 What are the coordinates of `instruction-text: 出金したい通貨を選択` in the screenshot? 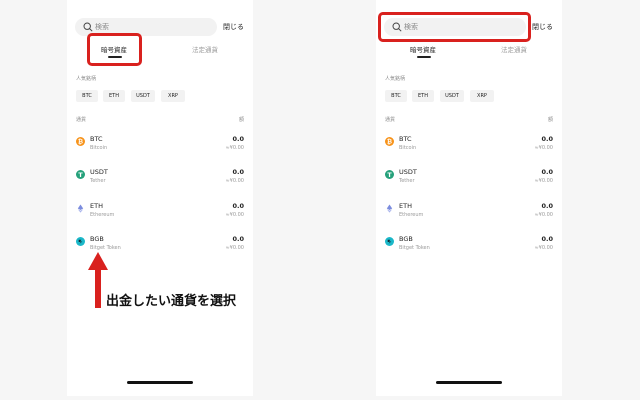 It's located at (171, 301).